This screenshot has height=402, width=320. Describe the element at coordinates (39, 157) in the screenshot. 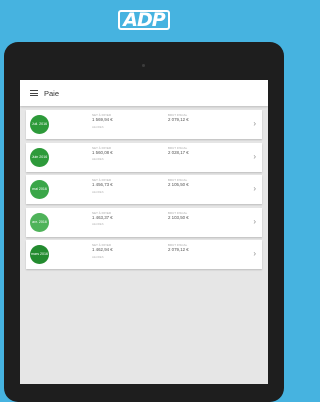

I see `period-badge: Juin 2016` at that location.